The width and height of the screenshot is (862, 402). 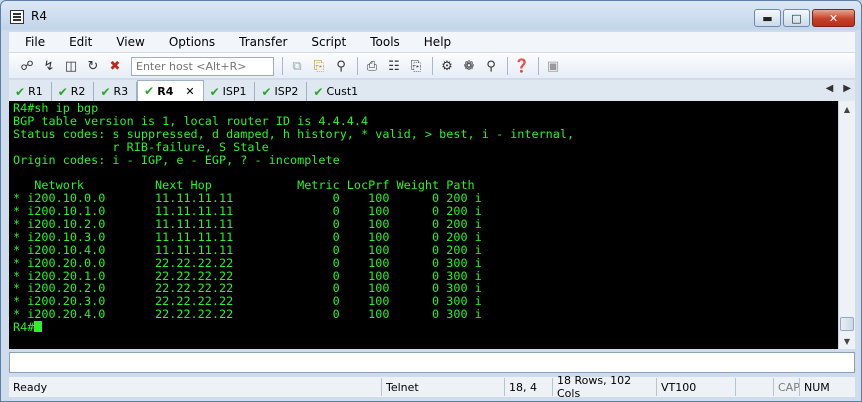 I want to click on paste-icon: ⎘, so click(x=319, y=66).